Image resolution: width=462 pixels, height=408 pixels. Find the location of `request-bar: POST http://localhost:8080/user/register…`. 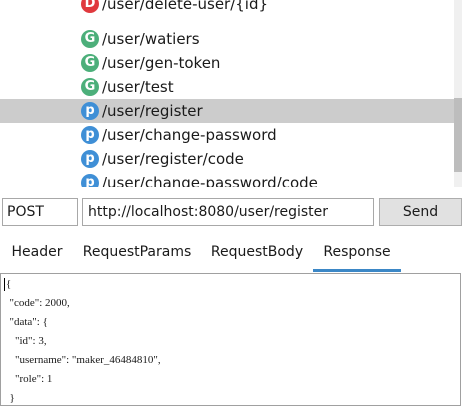

request-bar: POST http://localhost:8080/user/register… is located at coordinates (231, 213).